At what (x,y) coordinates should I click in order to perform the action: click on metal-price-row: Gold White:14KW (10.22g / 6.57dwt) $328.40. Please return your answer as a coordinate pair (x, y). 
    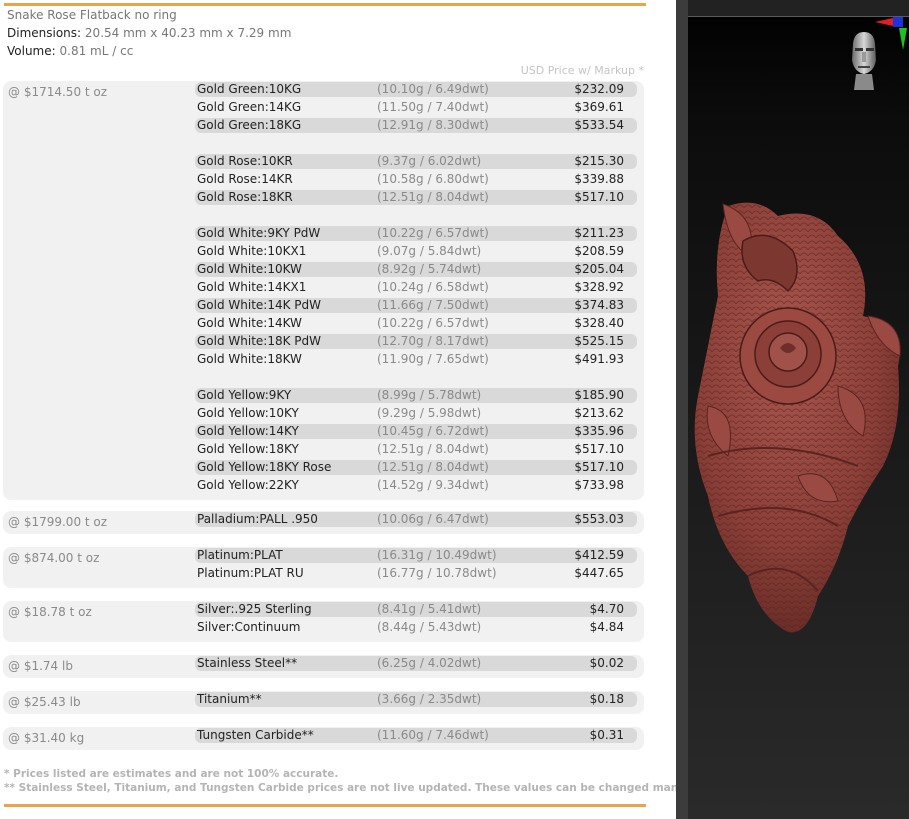
    Looking at the image, I should click on (416, 323).